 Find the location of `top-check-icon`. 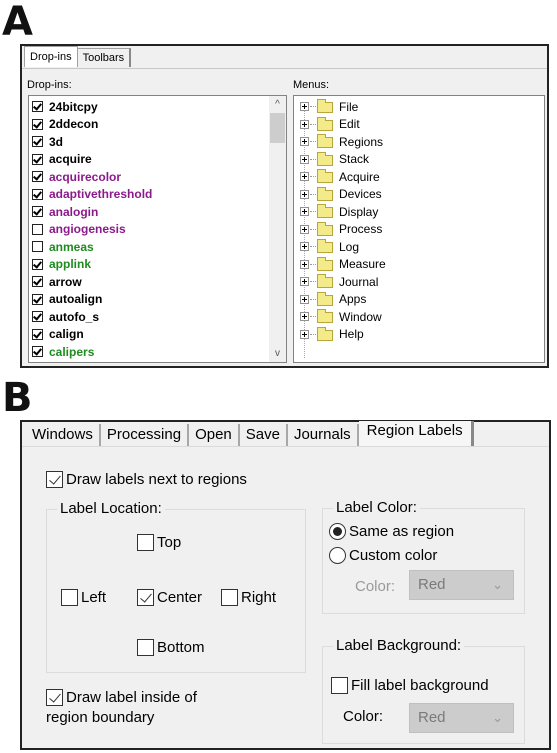

top-check-icon is located at coordinates (145, 542).